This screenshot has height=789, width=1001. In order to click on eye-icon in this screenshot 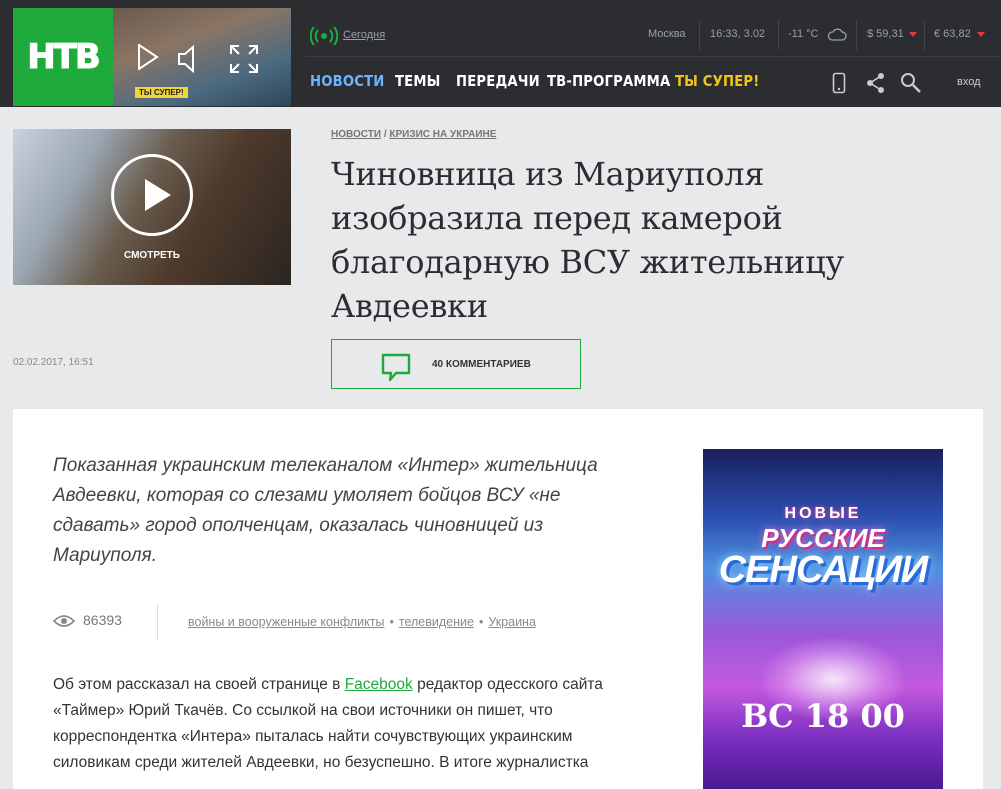, I will do `click(64, 621)`.